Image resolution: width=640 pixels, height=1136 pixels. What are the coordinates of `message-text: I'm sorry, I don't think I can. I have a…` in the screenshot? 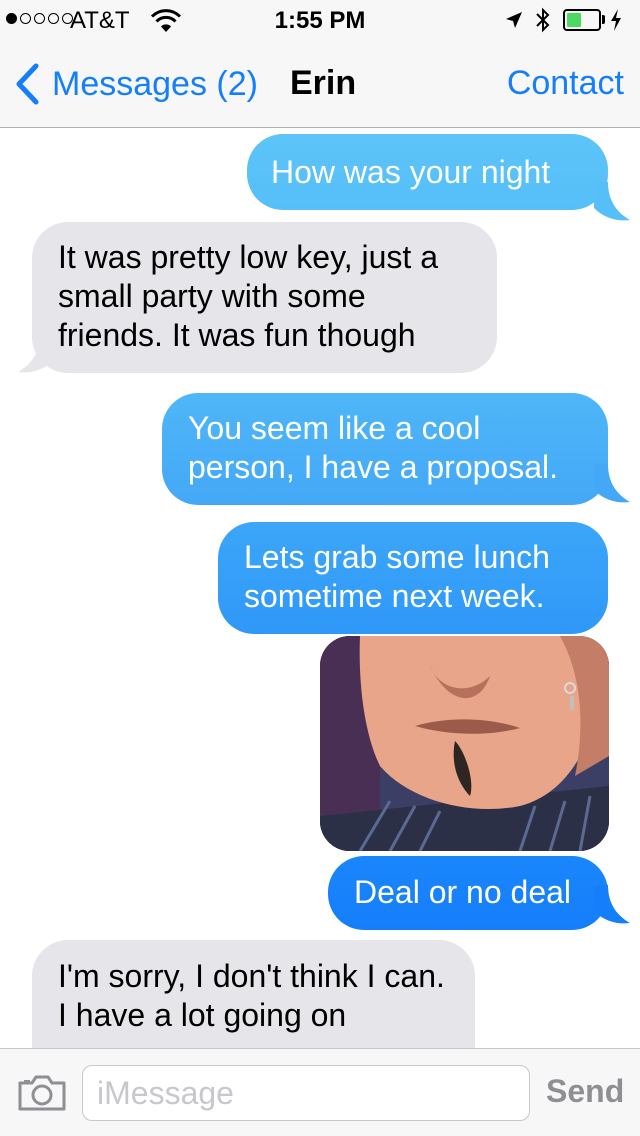 It's located at (251, 995).